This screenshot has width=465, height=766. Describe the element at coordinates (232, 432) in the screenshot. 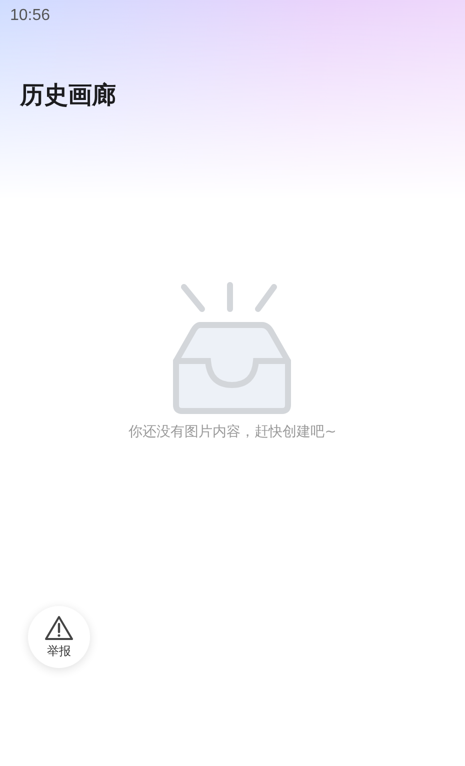

I see `empty-message: 你还没有图片内容，赶快创建吧~` at that location.